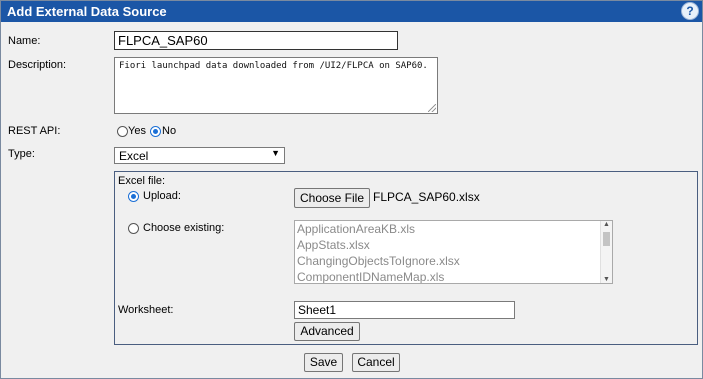 Image resolution: width=703 pixels, height=379 pixels. I want to click on scrollbar-thumb, so click(606, 239).